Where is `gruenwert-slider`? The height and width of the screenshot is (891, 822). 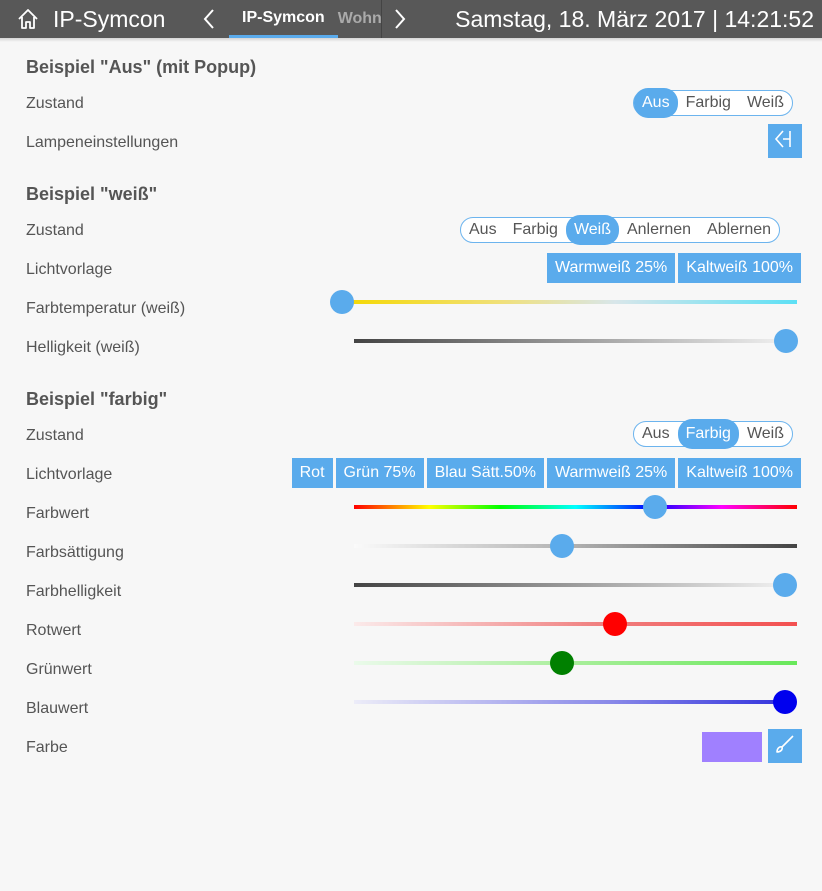
gruenwert-slider is located at coordinates (575, 663).